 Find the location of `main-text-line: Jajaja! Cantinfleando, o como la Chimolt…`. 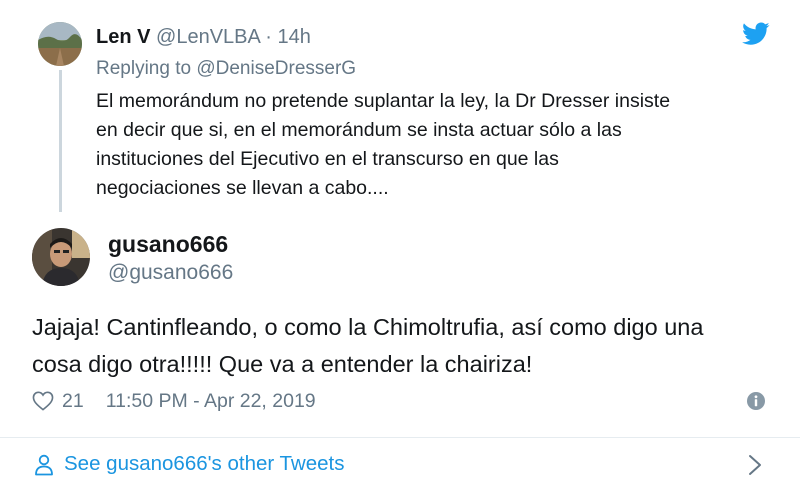

main-text-line: Jajaja! Cantinfleando, o como la Chimolt… is located at coordinates (368, 327).